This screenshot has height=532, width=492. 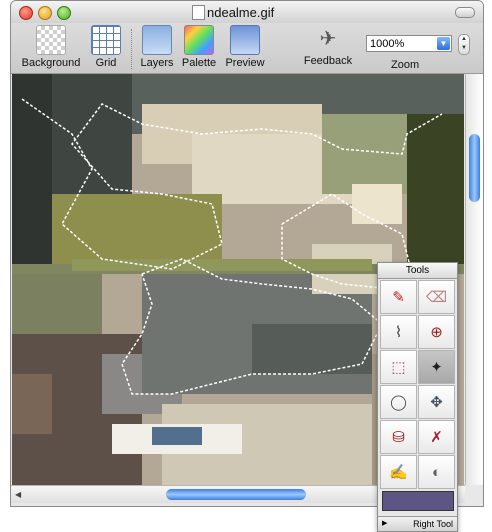 I want to click on draw-shape-tool: ✍, so click(x=398, y=472).